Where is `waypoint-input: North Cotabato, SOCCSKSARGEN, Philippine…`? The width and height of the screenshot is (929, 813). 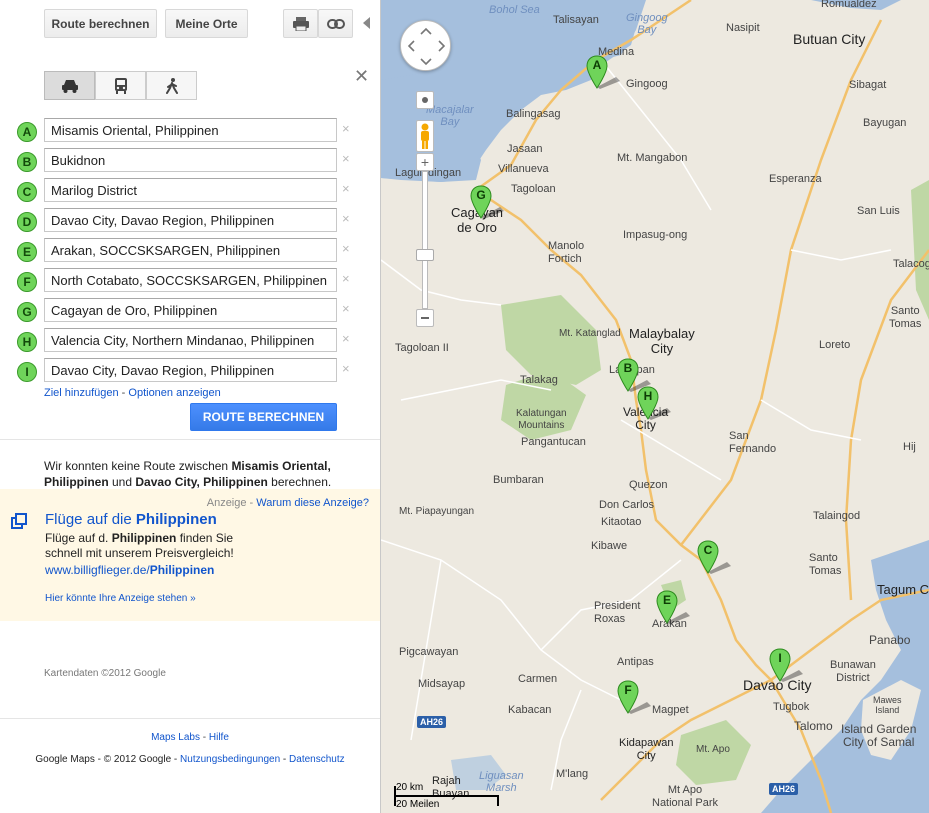
waypoint-input: North Cotabato, SOCCSKSARGEN, Philippine… is located at coordinates (190, 280).